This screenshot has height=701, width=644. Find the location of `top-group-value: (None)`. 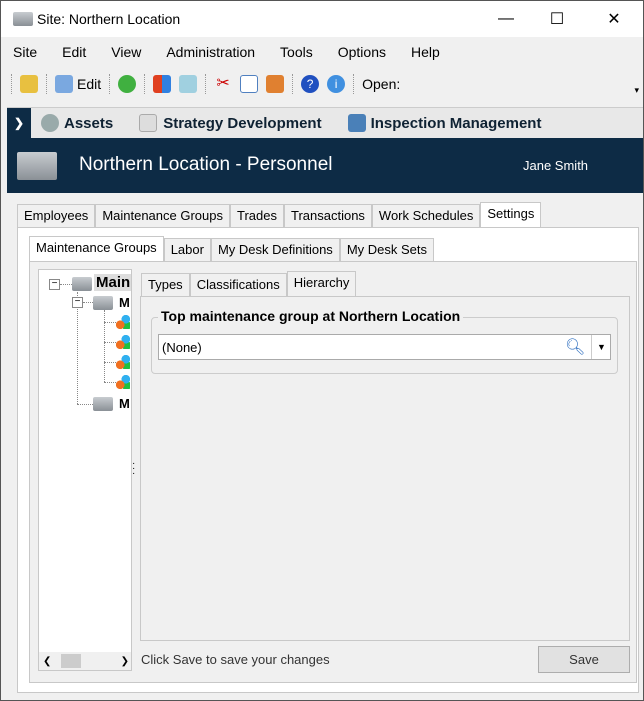

top-group-value: (None) is located at coordinates (182, 347).